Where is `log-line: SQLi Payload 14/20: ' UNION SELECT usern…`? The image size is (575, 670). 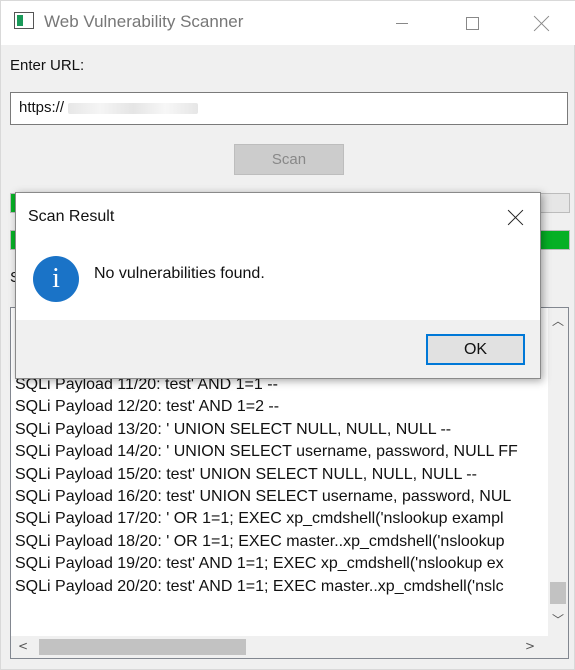
log-line: SQLi Payload 14/20: ' UNION SELECT usern… is located at coordinates (266, 452).